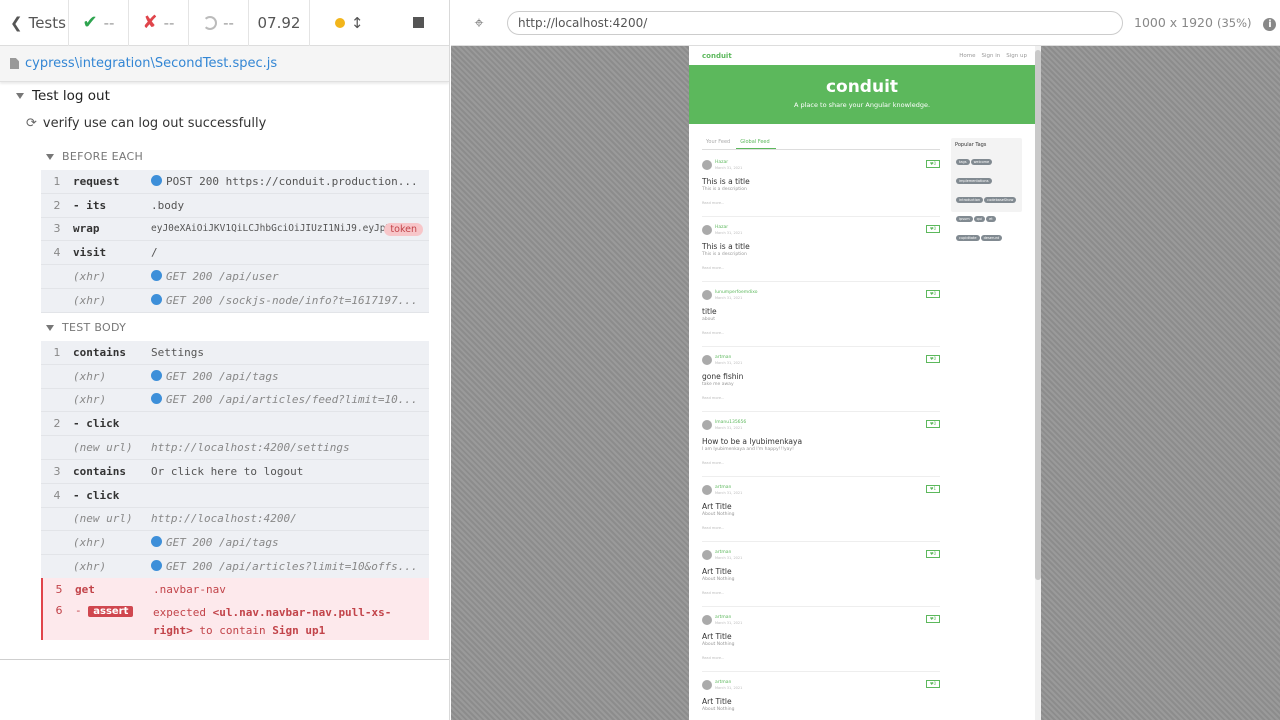  Describe the element at coordinates (235, 277) in the screenshot. I see `command-row: (xhr) GET 200 /api/user` at that location.